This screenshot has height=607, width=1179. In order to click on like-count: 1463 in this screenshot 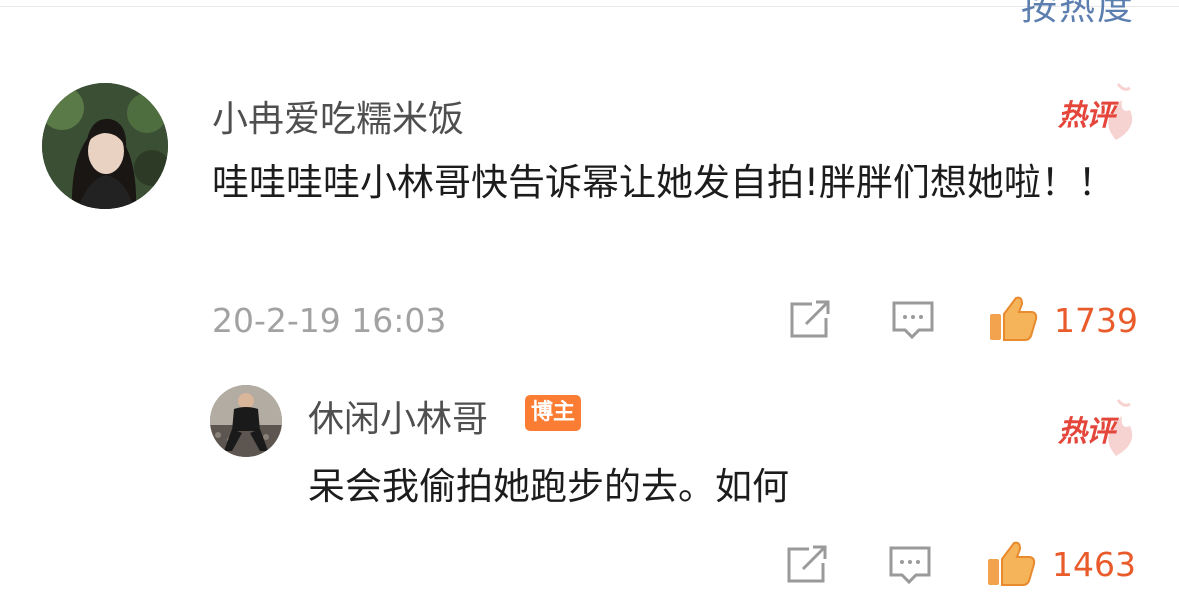, I will do `click(1094, 564)`.